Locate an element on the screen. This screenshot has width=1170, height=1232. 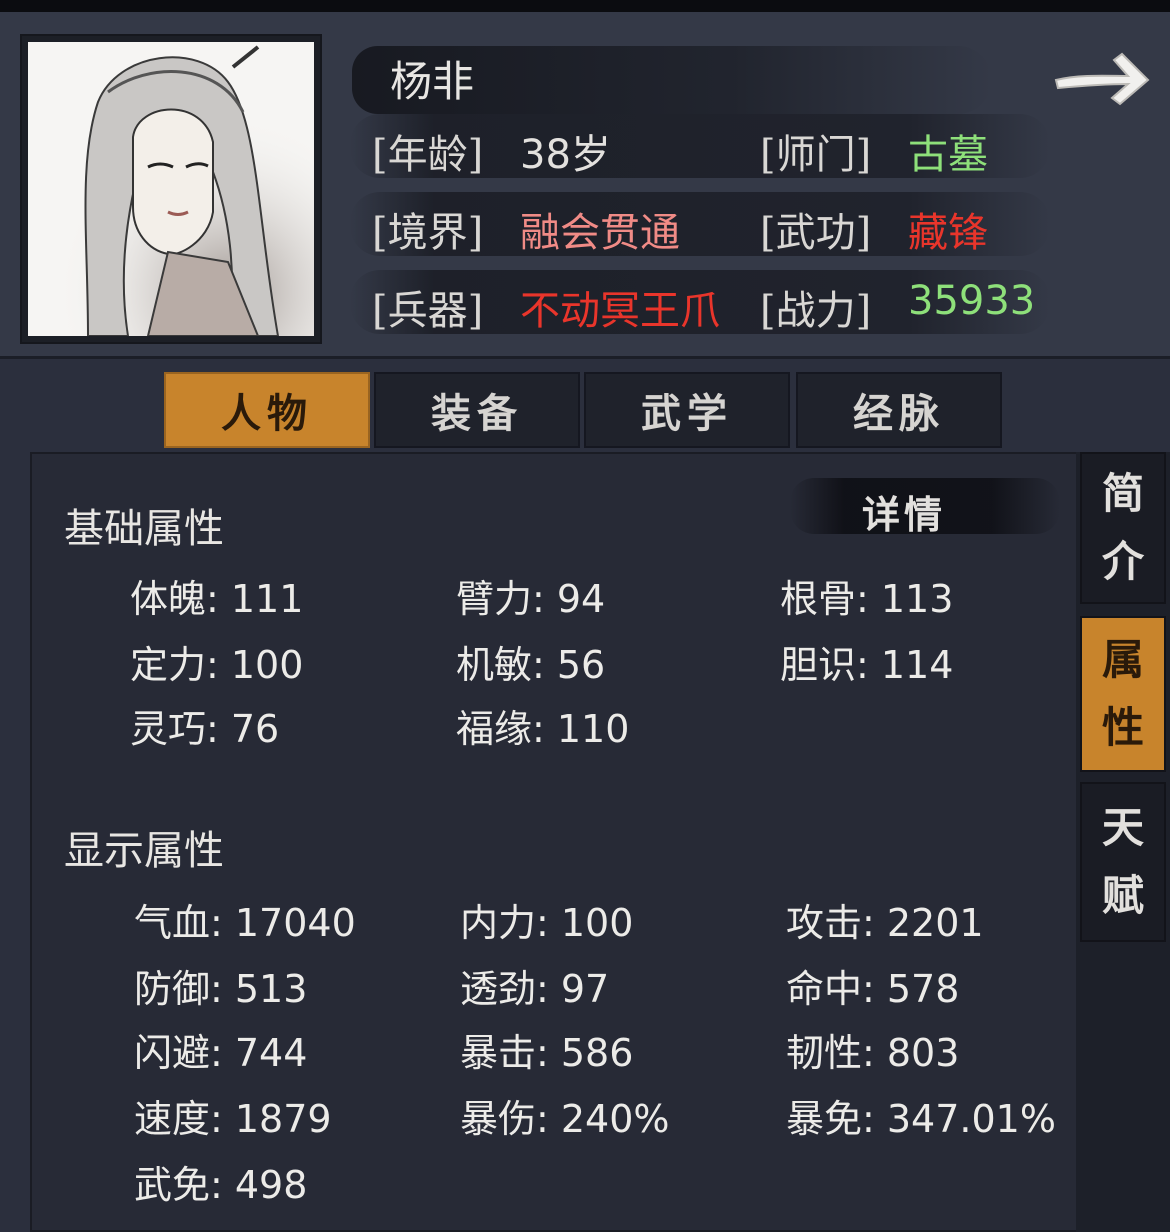
right-arrow-icon-svg is located at coordinates (1102, 79).